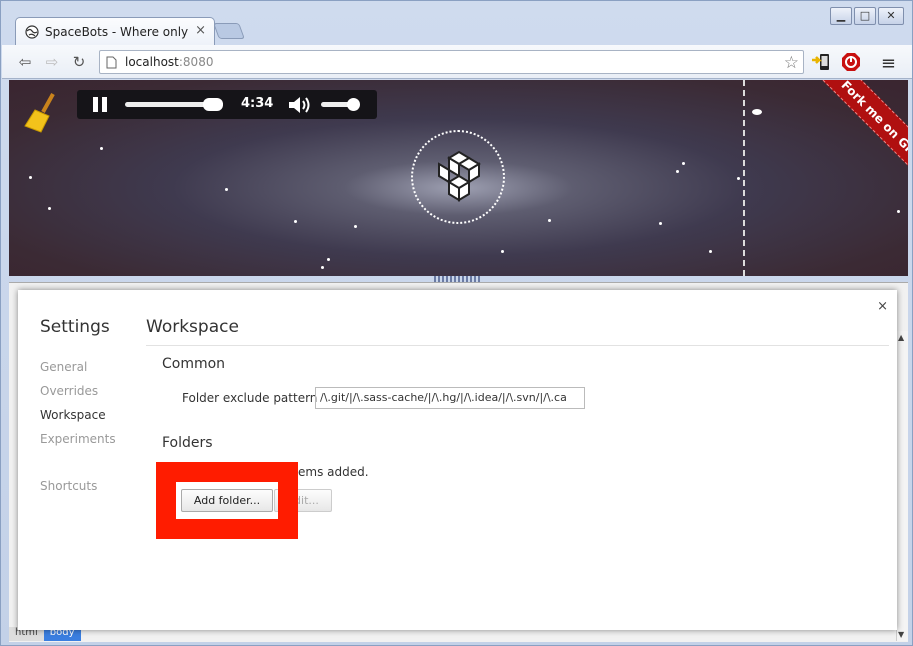  Describe the element at coordinates (41, 117) in the screenshot. I see `broom-icon` at that location.